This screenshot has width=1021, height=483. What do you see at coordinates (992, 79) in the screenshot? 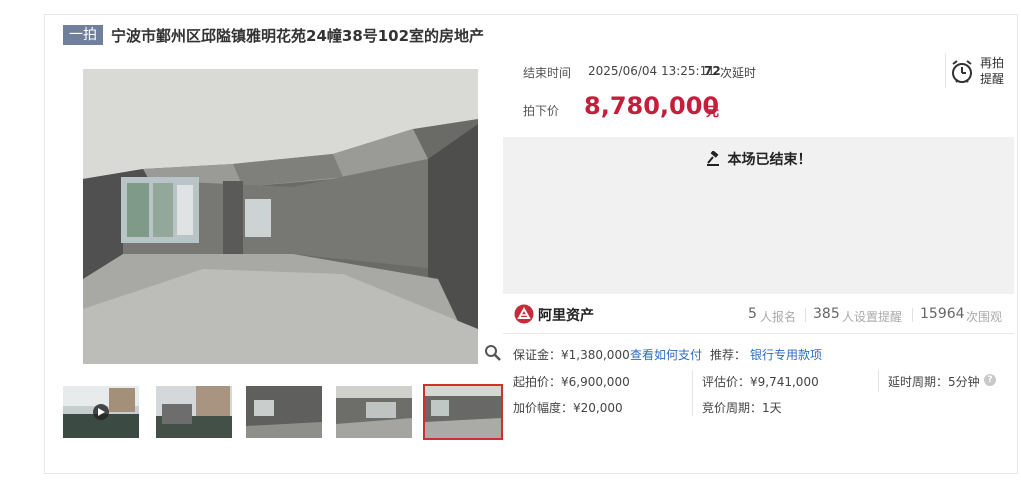
I see `remind-label-2: 提醒` at bounding box center [992, 79].